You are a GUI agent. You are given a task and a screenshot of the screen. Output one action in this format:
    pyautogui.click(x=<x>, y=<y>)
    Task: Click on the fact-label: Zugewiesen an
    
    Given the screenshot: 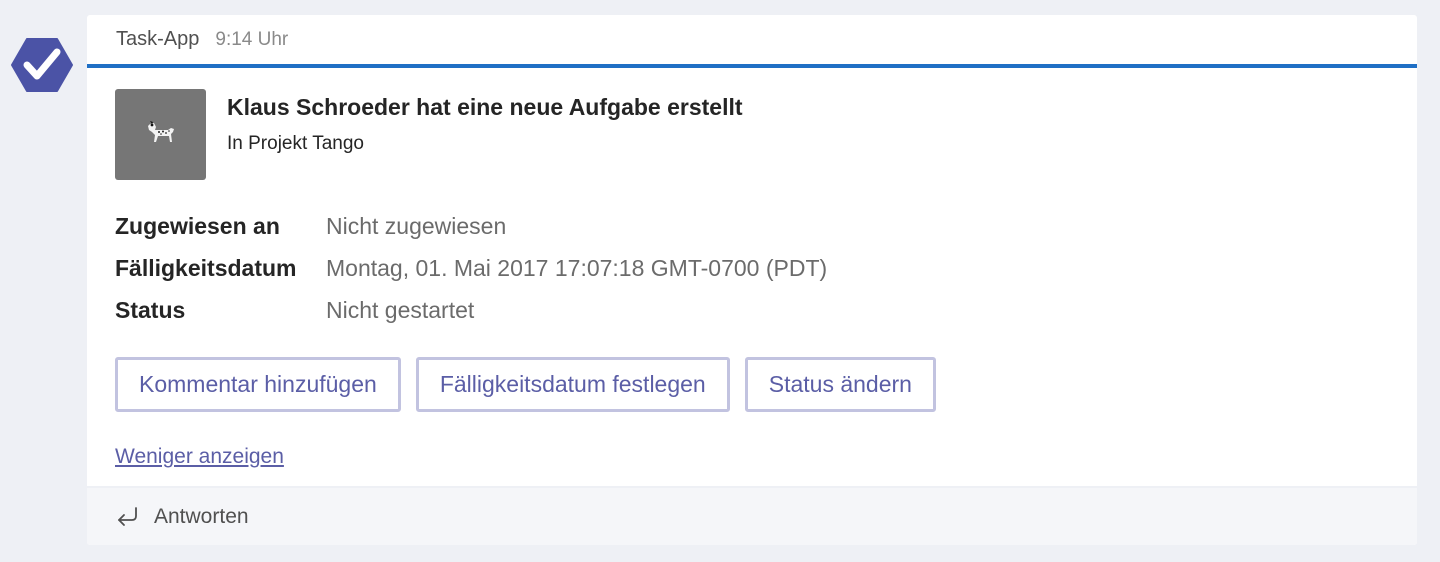 What is the action you would take?
    pyautogui.click(x=197, y=225)
    